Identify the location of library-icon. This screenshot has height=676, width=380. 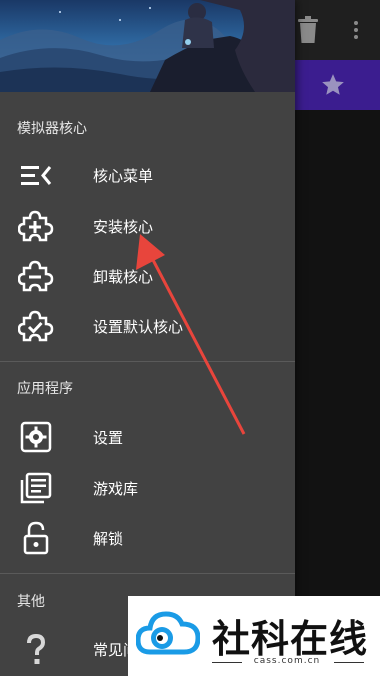
(36, 488).